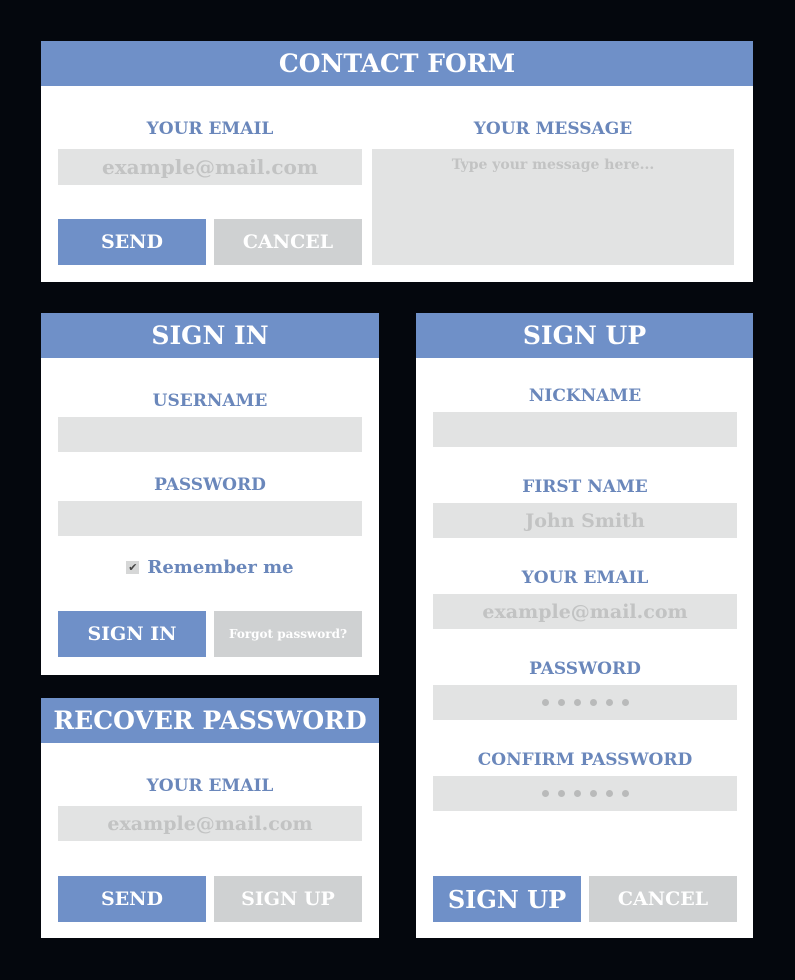 This screenshot has height=980, width=795. I want to click on contact-email-input, so click(210, 167).